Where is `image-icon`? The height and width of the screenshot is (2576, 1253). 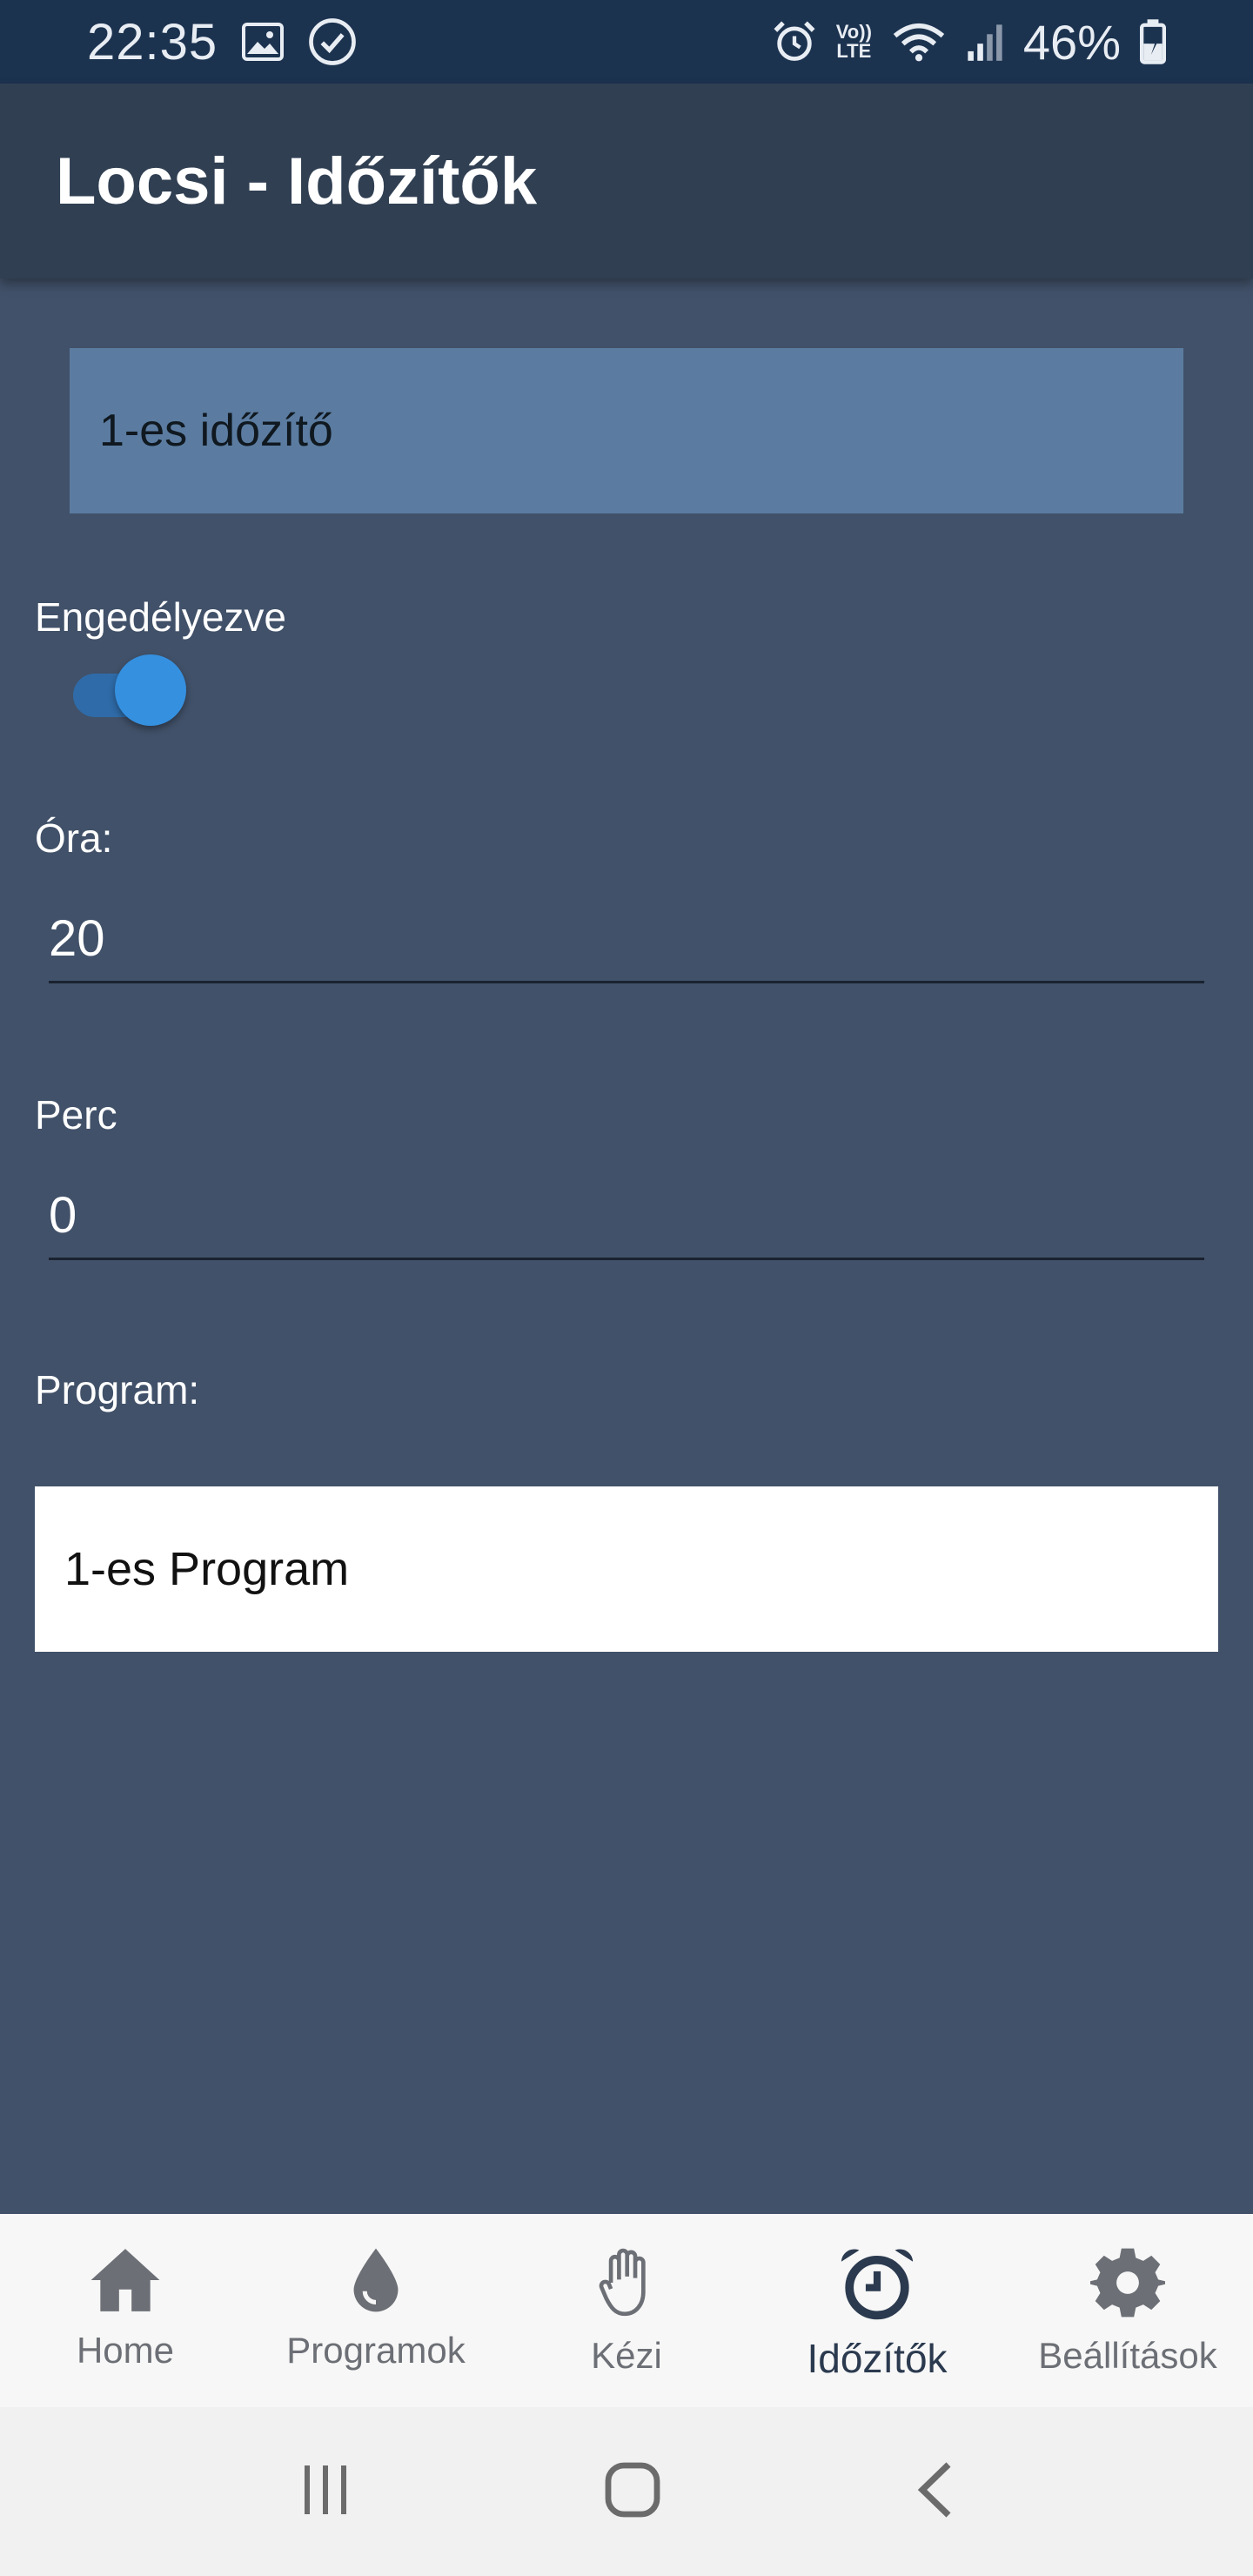
image-icon is located at coordinates (263, 42).